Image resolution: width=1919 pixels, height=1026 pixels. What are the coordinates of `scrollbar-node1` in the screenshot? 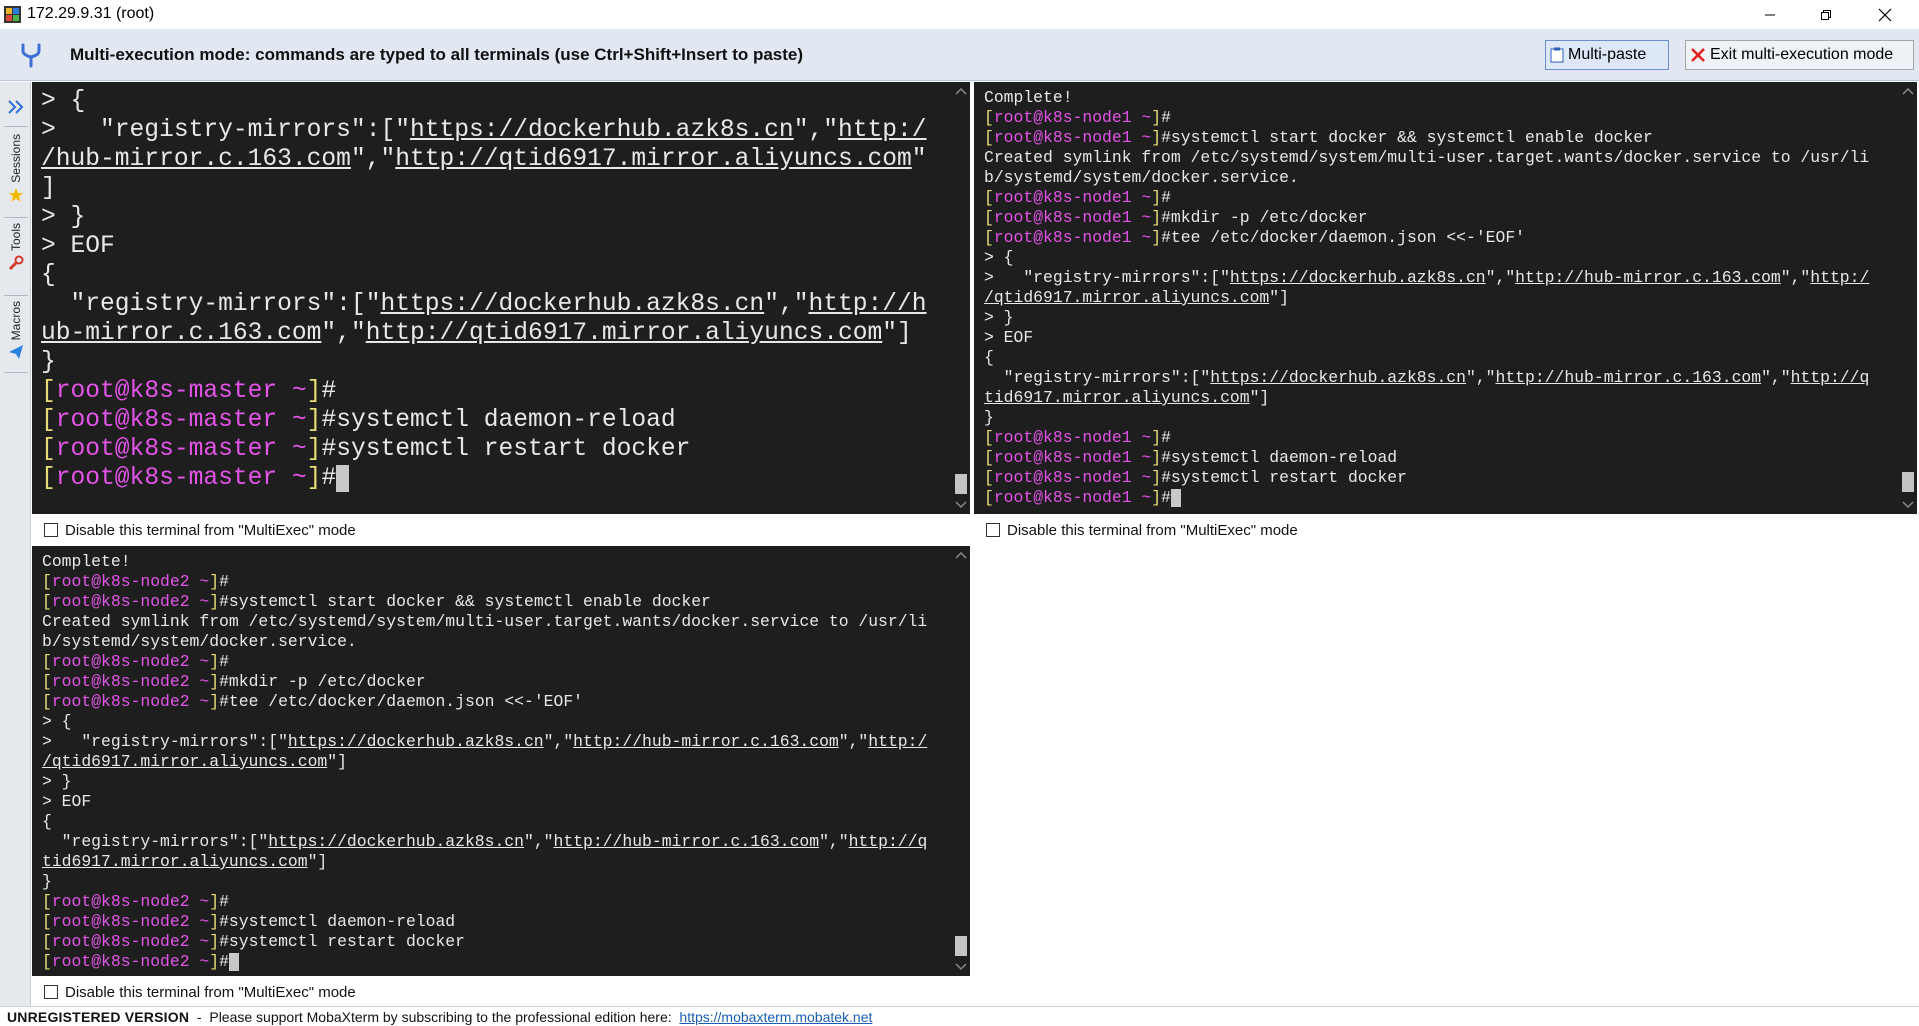 It's located at (1908, 298).